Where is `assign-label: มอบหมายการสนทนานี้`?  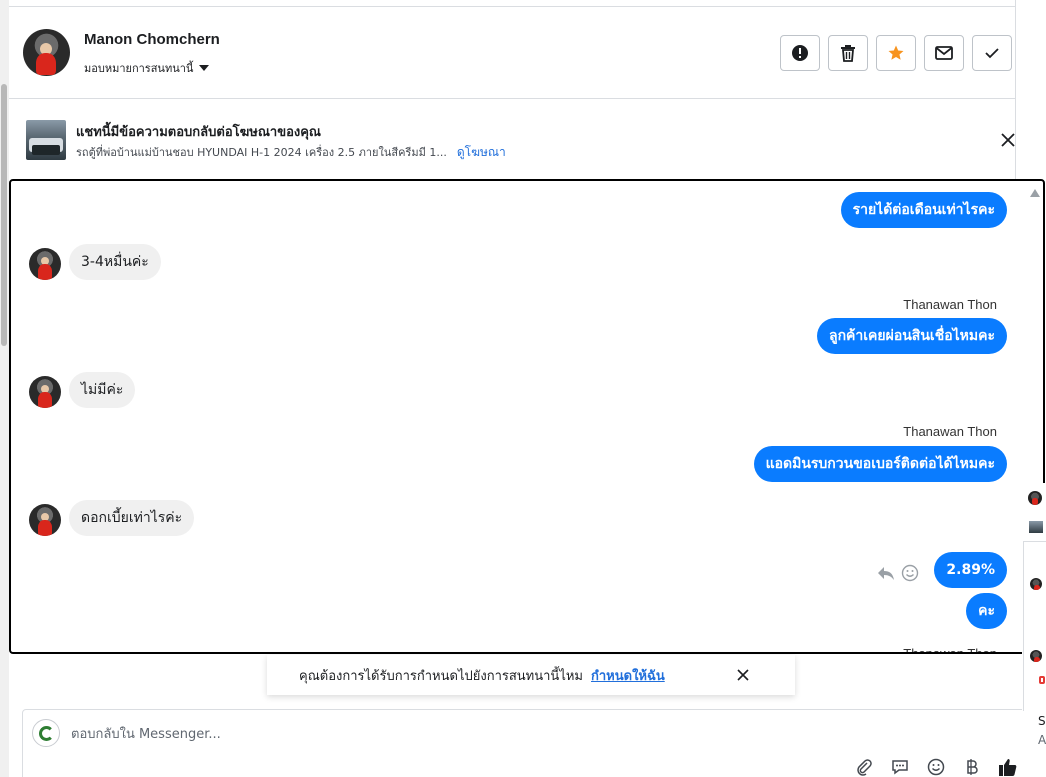
assign-label: มอบหมายการสนทนานี้ is located at coordinates (139, 68).